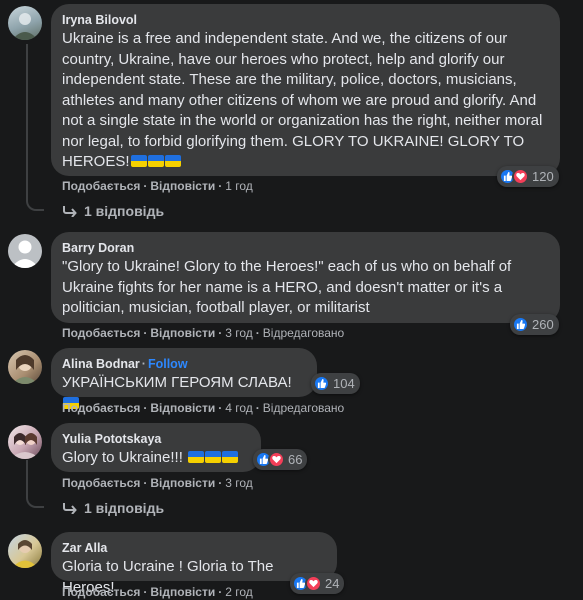  I want to click on comment-actions: Подобається · Відповісти · 3 год, so click(157, 483).